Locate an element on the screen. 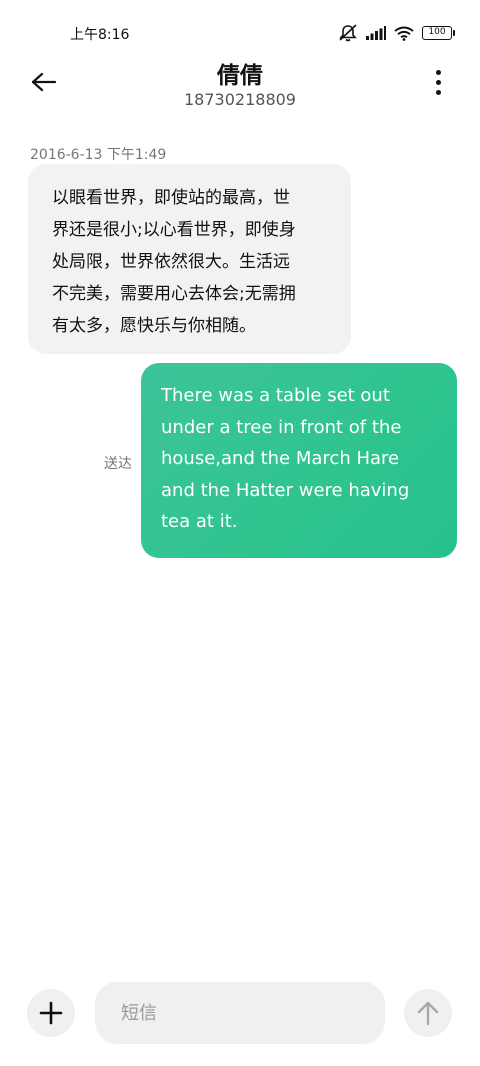 The width and height of the screenshot is (480, 1066). outgoing-message-line: and the Hatter were having is located at coordinates (285, 490).